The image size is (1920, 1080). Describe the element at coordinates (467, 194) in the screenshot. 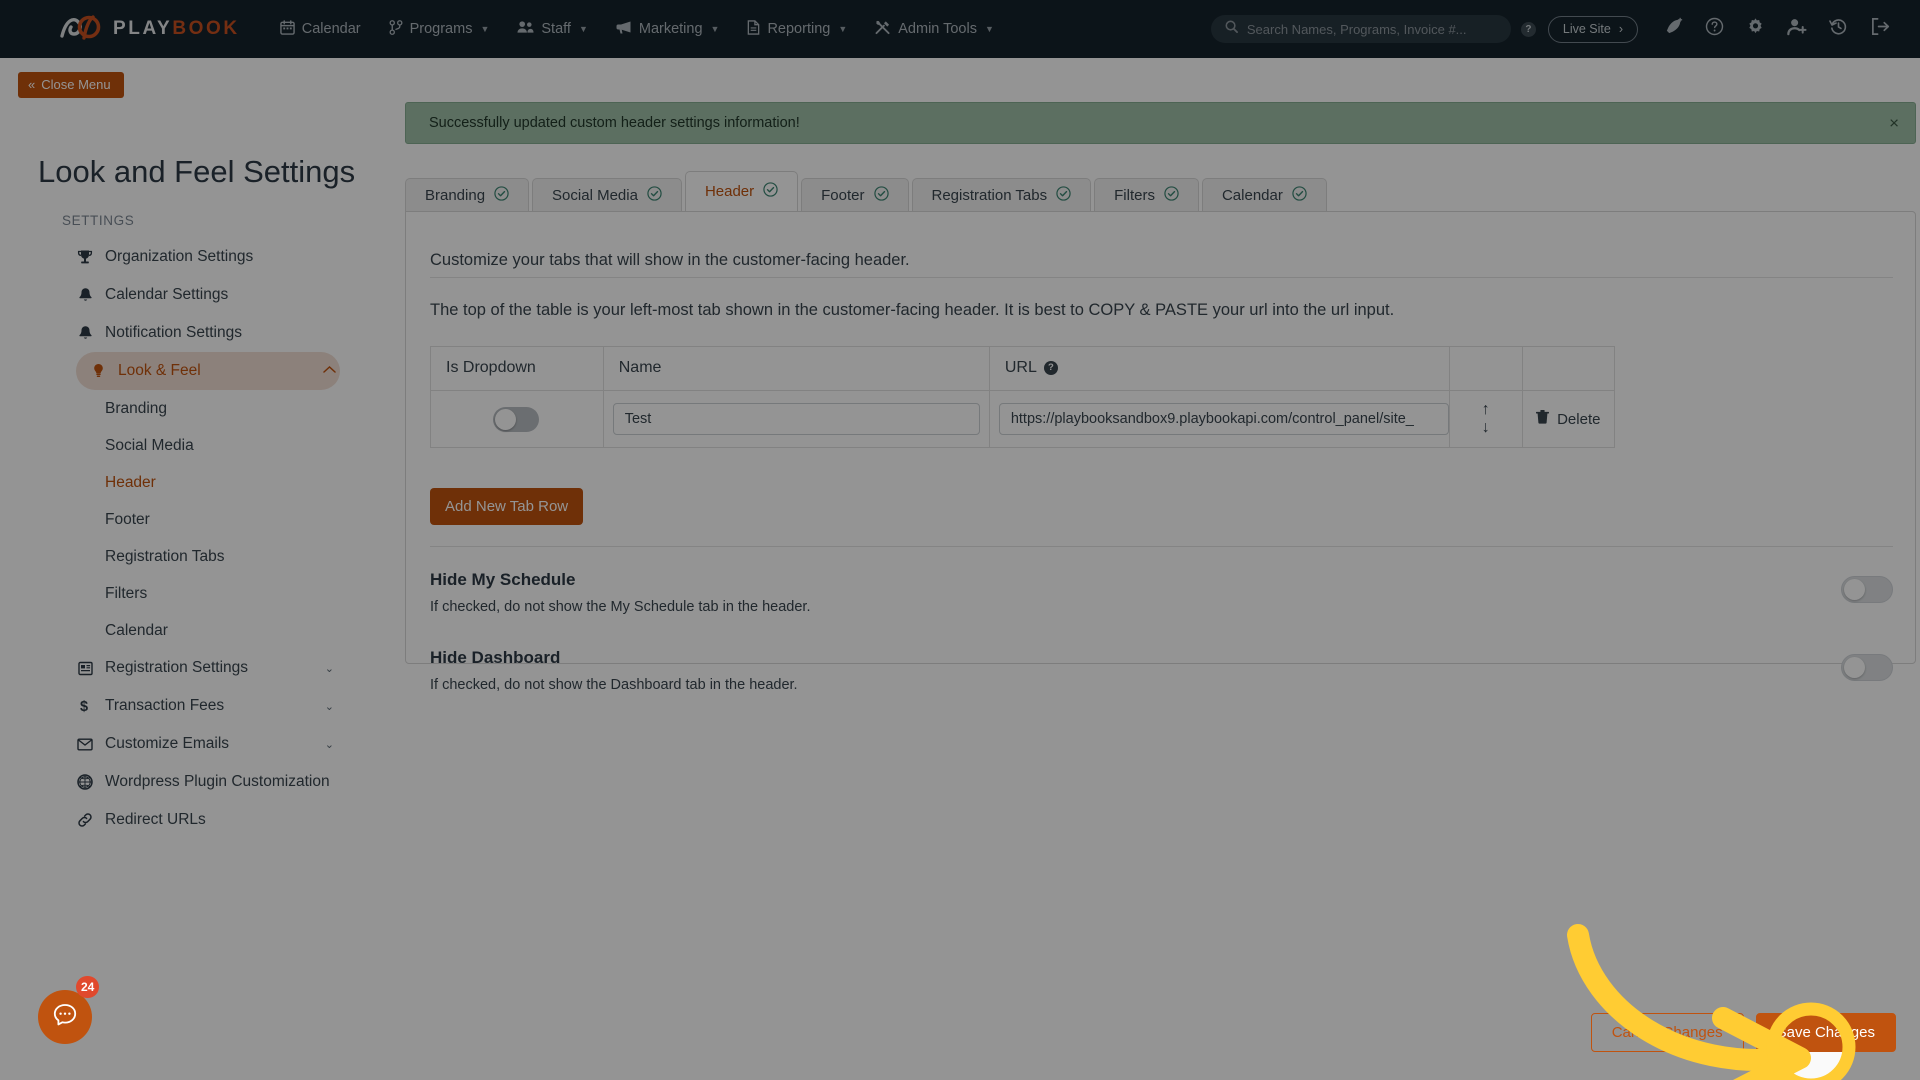

I see `tab-branding: Branding` at that location.